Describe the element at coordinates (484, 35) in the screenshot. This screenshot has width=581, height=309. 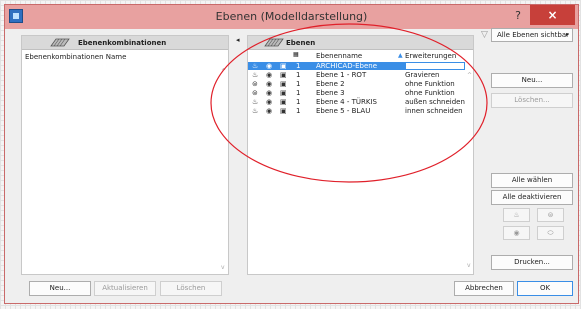
I see `filter-icon: ▽` at that location.